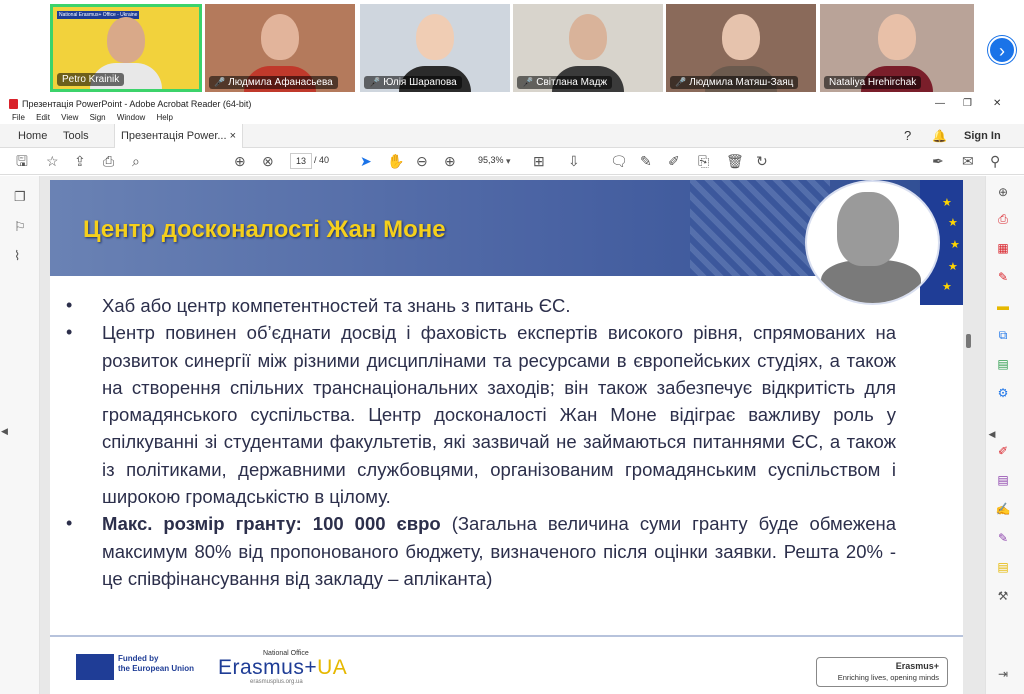 The image size is (1024, 694). Describe the element at coordinates (131, 117) in the screenshot. I see `menu-window: Window` at that location.